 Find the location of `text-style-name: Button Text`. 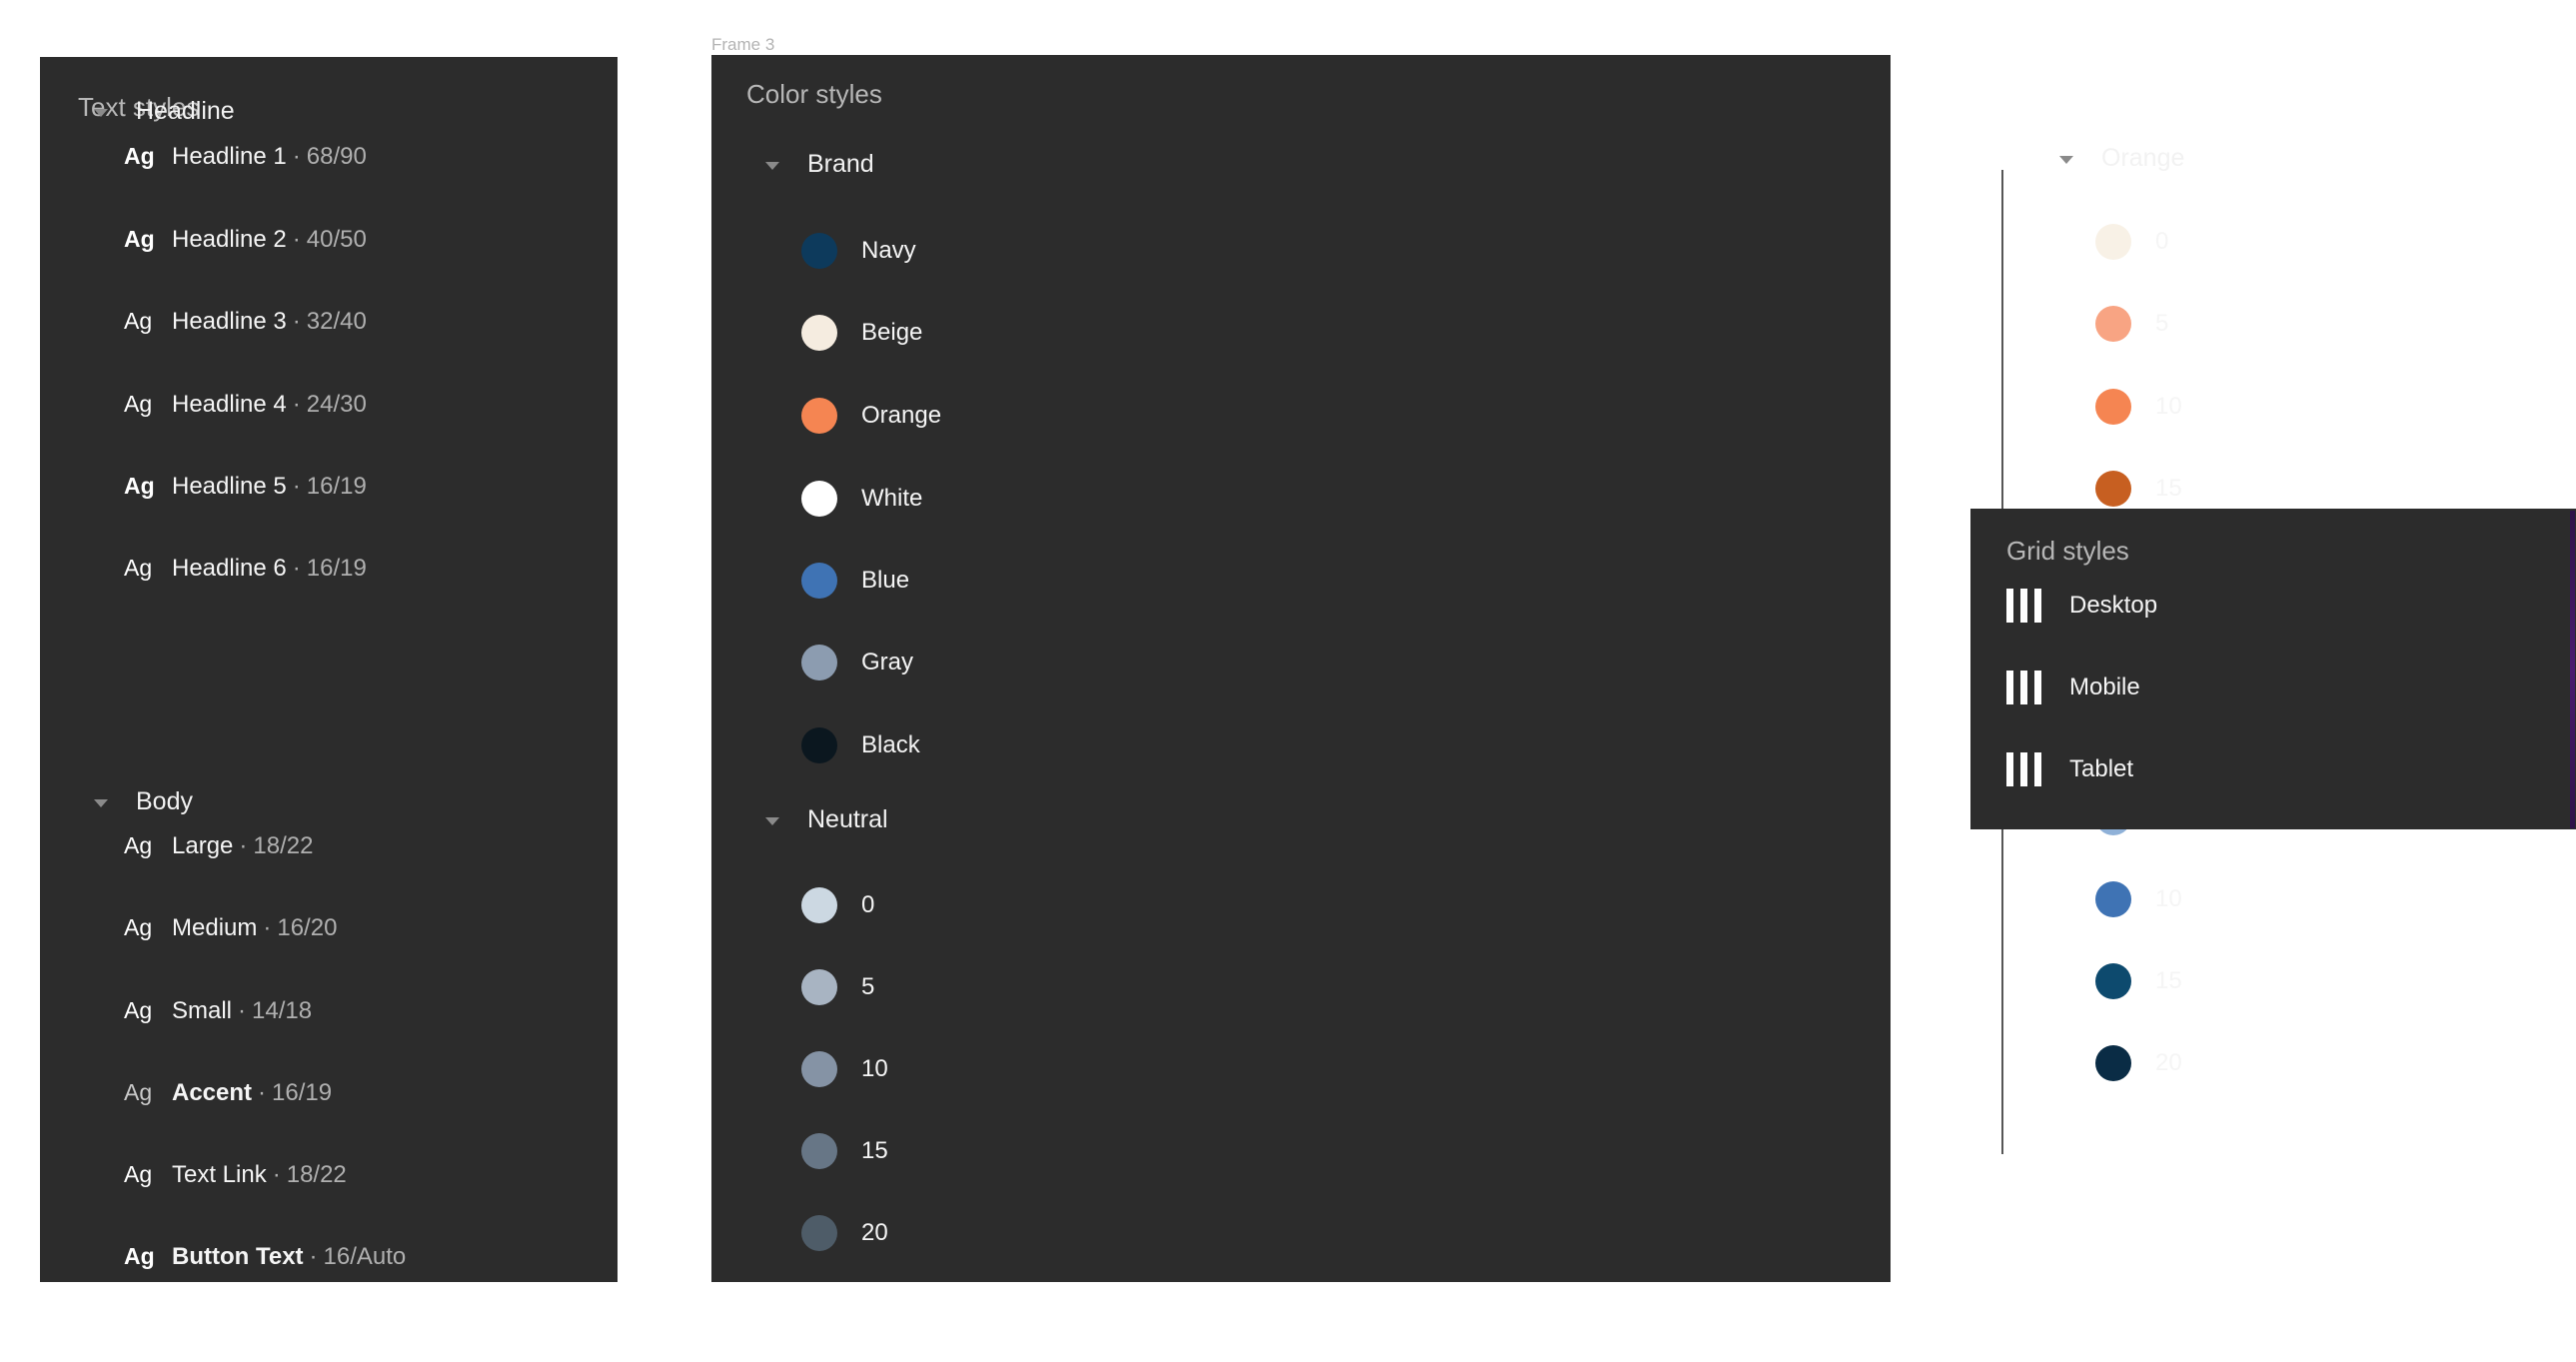

text-style-name: Button Text is located at coordinates (238, 1256).